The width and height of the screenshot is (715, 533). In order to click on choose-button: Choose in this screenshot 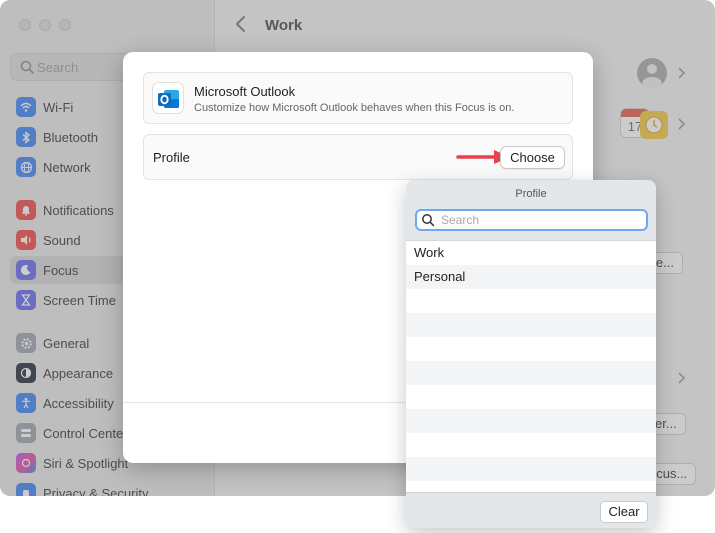, I will do `click(532, 157)`.